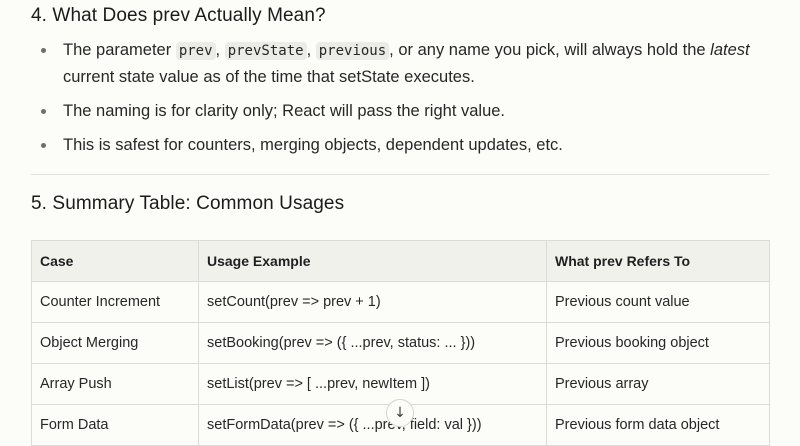 Image resolution: width=800 pixels, height=446 pixels. What do you see at coordinates (400, 174) in the screenshot?
I see `section-divider` at bounding box center [400, 174].